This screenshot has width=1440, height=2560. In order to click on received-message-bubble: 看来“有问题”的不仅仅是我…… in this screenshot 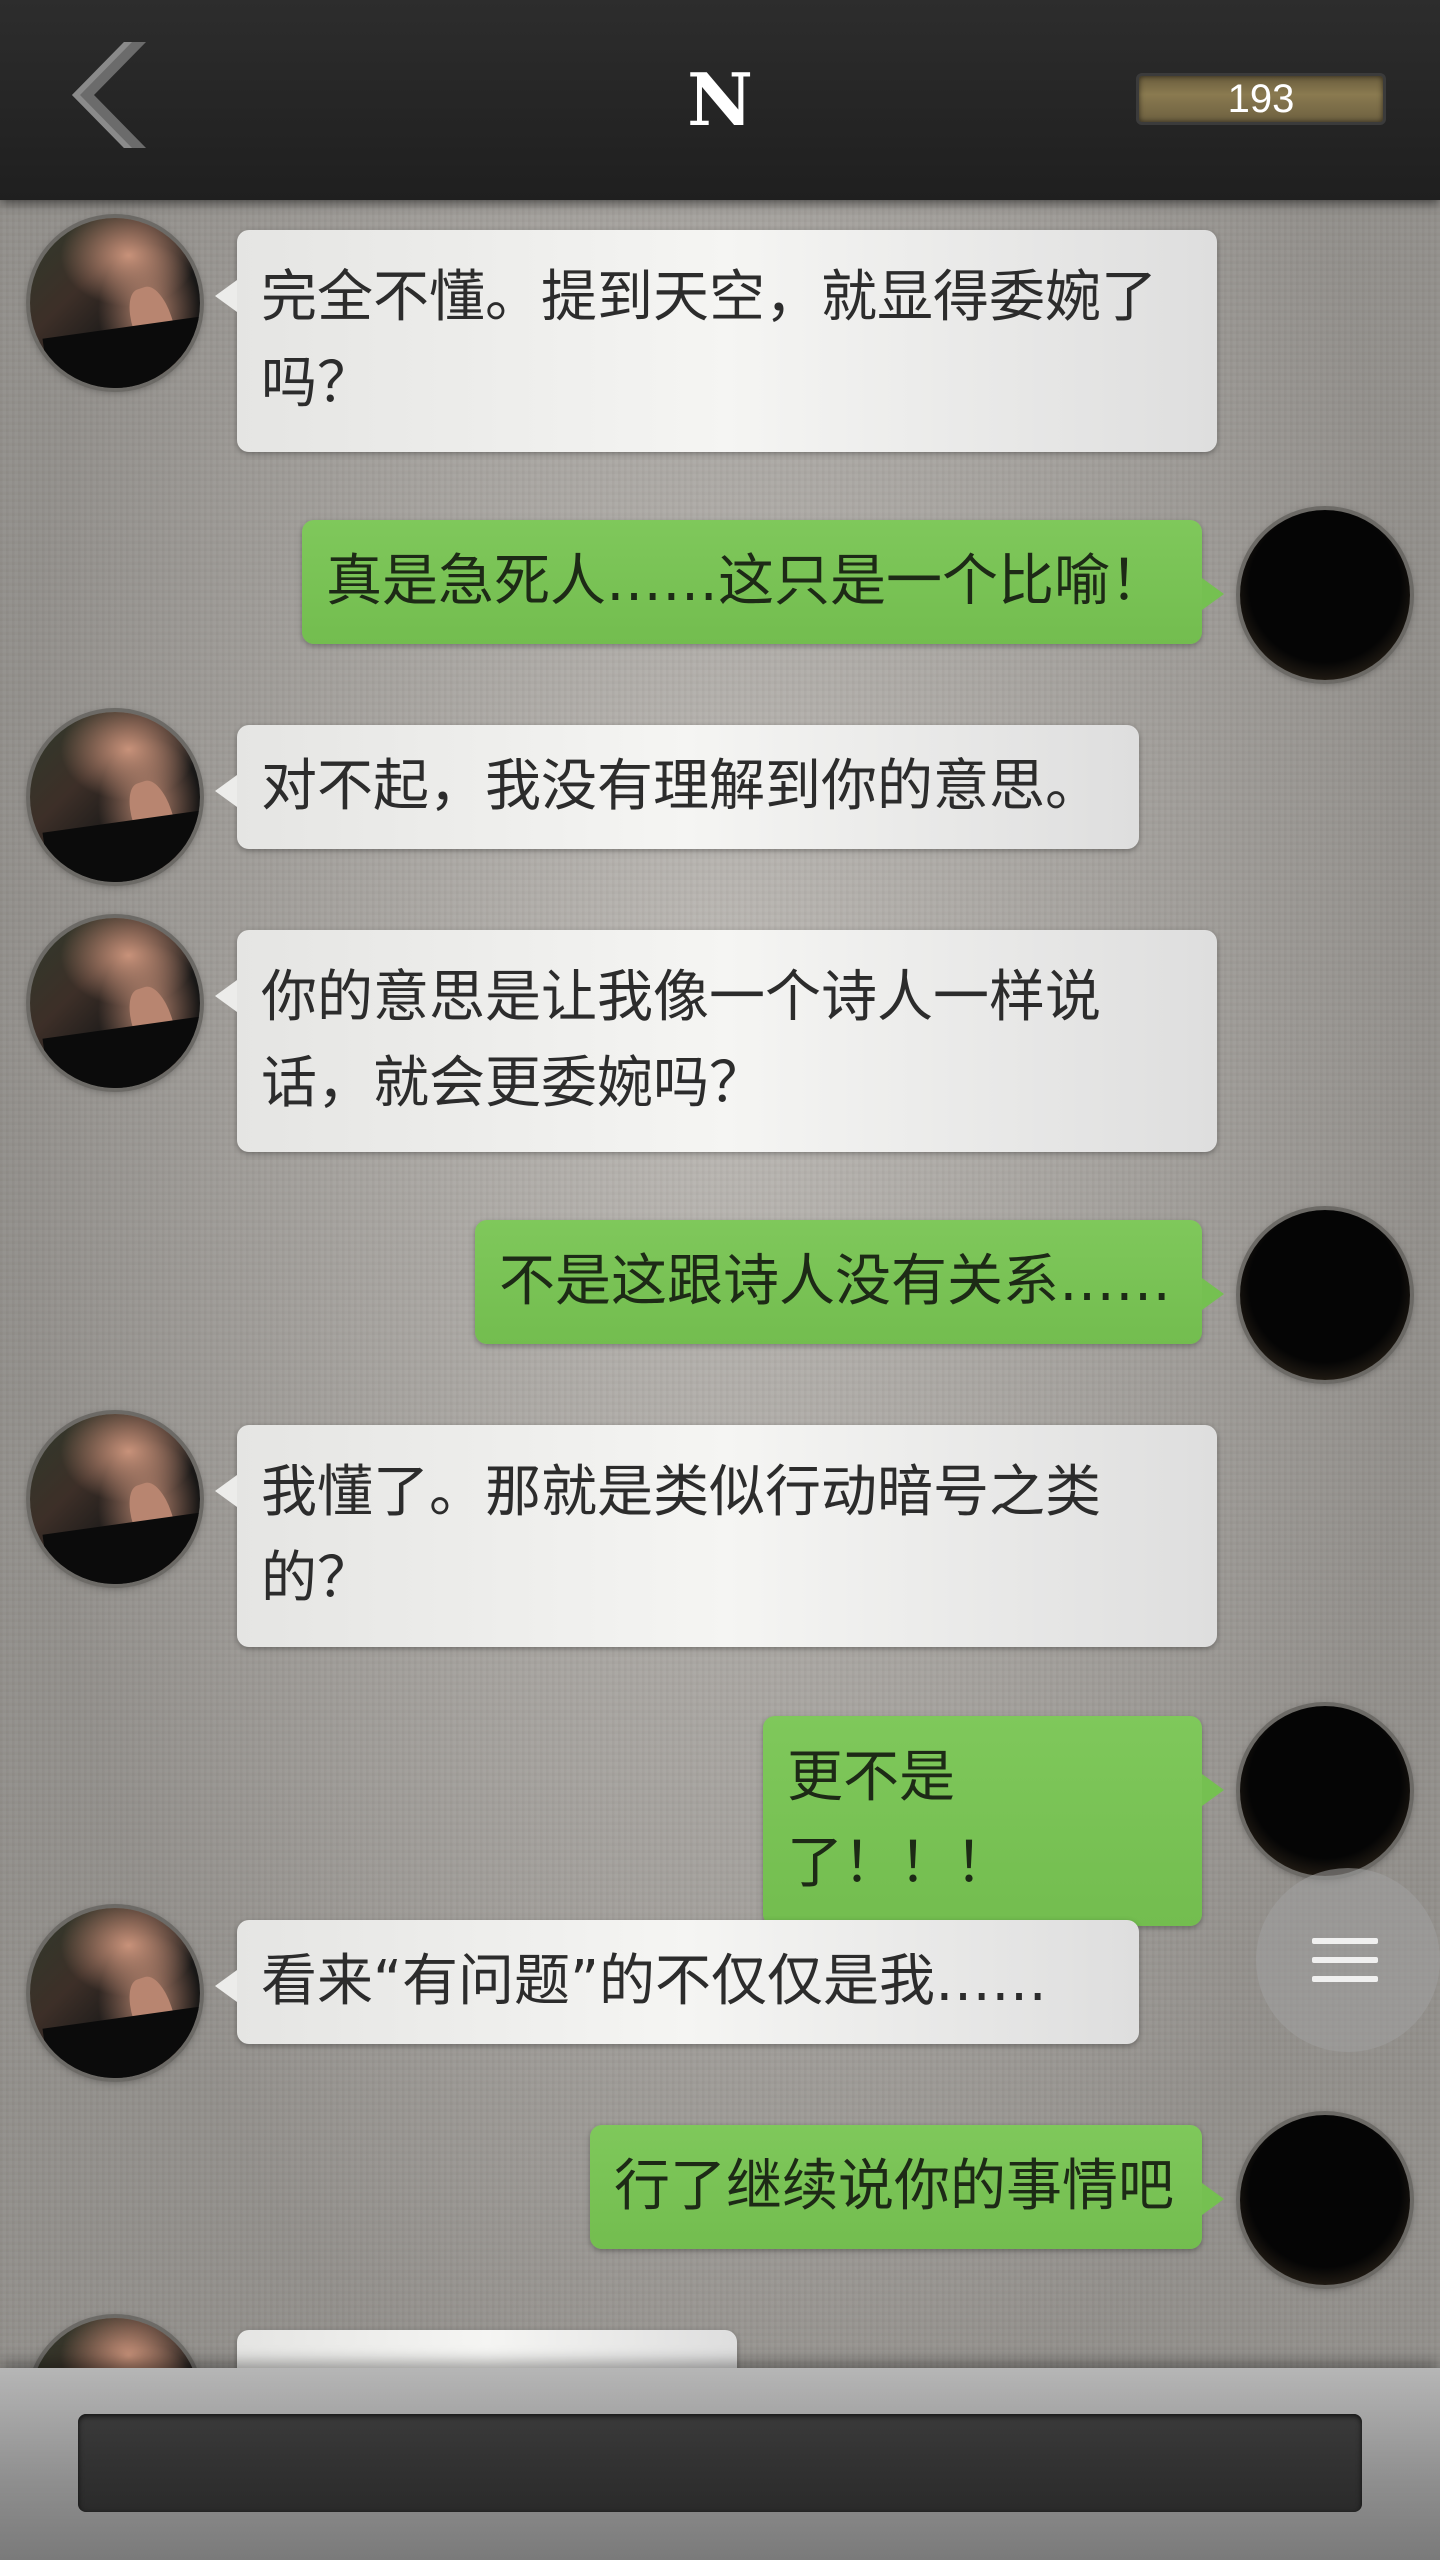, I will do `click(677, 1982)`.